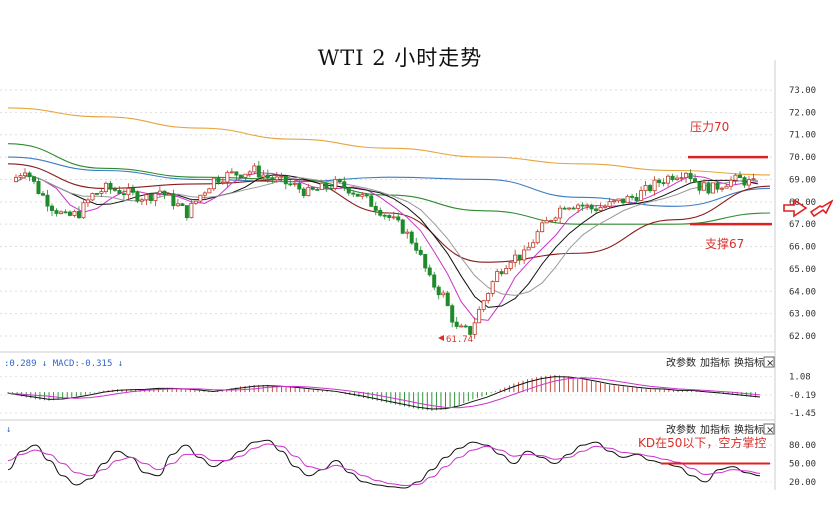 Image resolution: width=833 pixels, height=520 pixels. I want to click on low-label: 61.74, so click(459, 340).